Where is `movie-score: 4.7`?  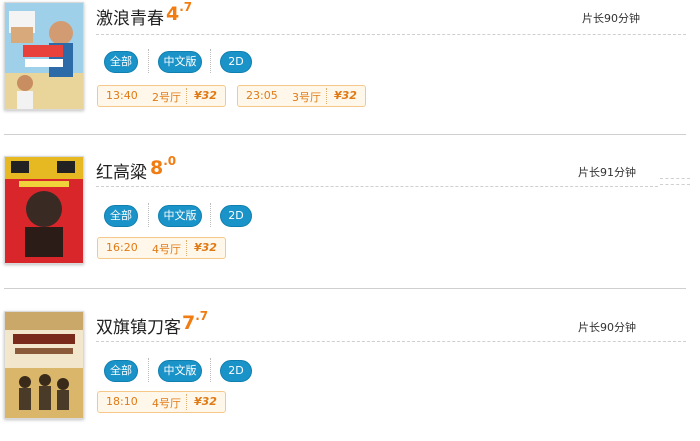 movie-score: 4.7 is located at coordinates (179, 12).